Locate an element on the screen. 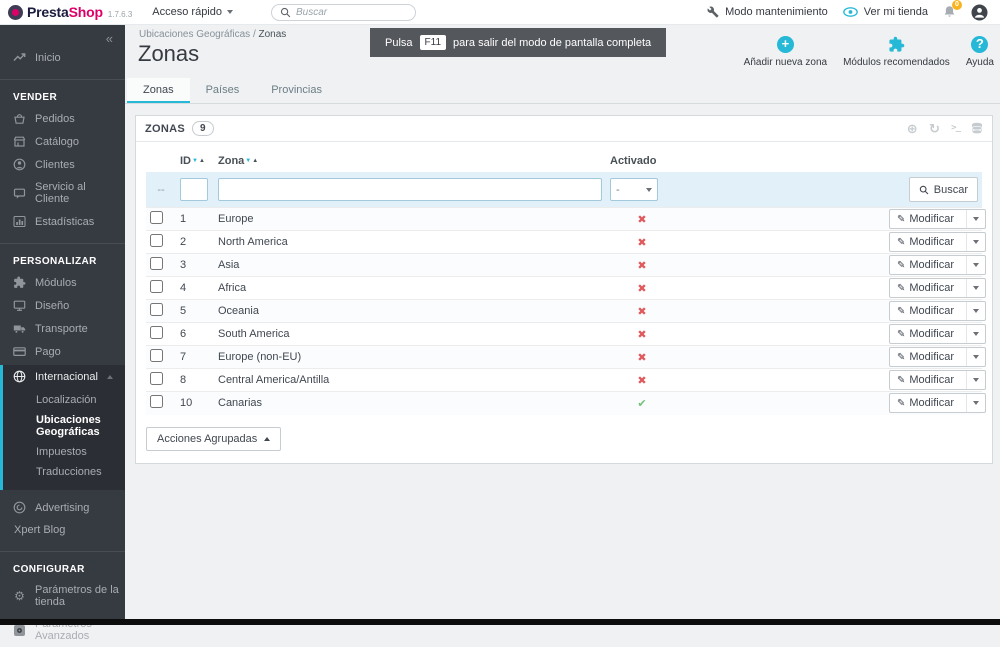 The width and height of the screenshot is (1000, 647). quick-access-menu: Acceso rápido is located at coordinates (192, 12).